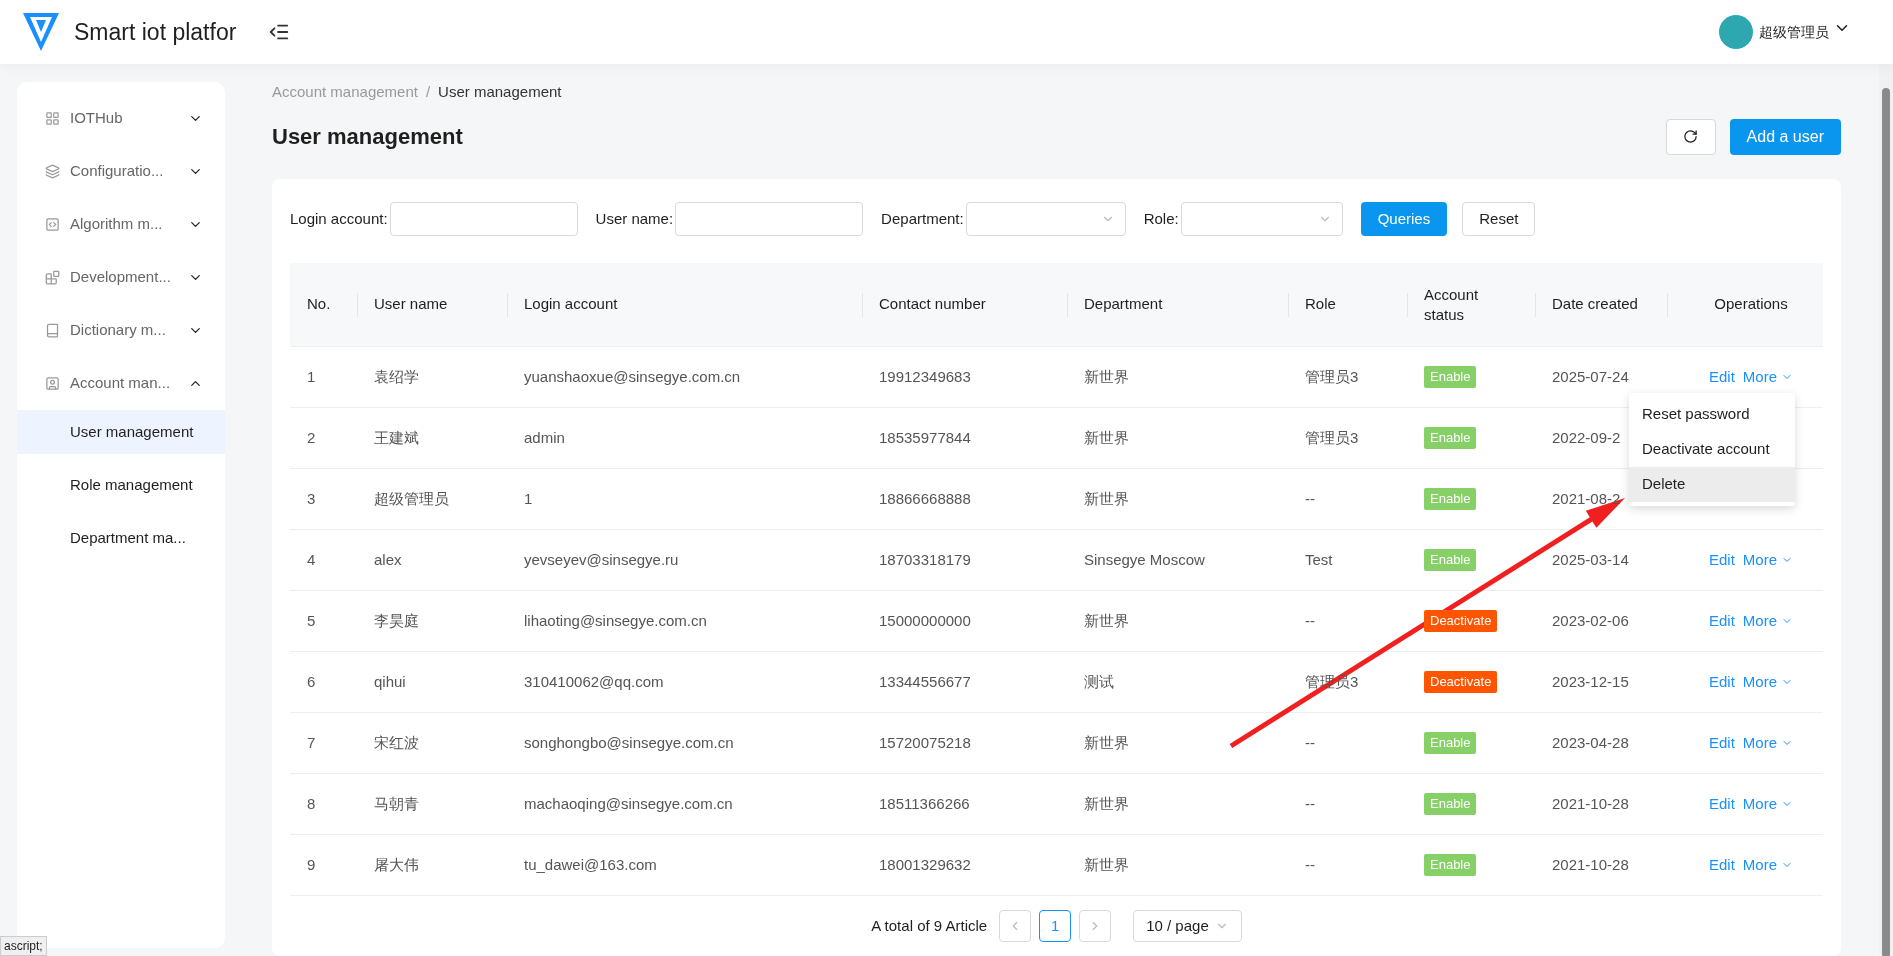 The height and width of the screenshot is (956, 1893). Describe the element at coordinates (924, 803) in the screenshot. I see `table-cell-text: 18511366266` at that location.